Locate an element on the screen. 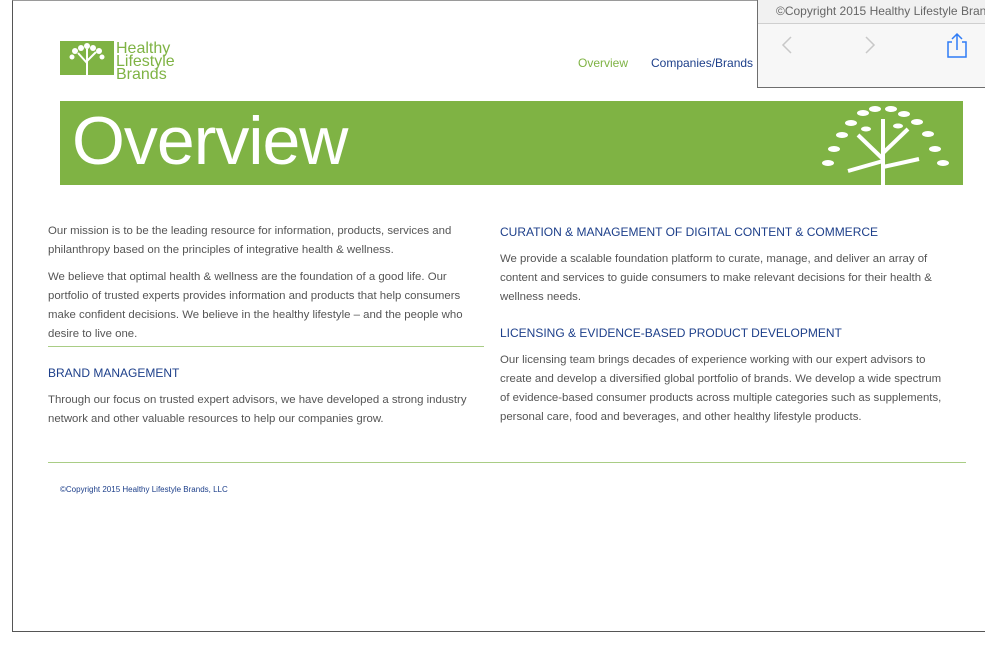 The width and height of the screenshot is (985, 649). hero-banner: Overview is located at coordinates (511, 143).